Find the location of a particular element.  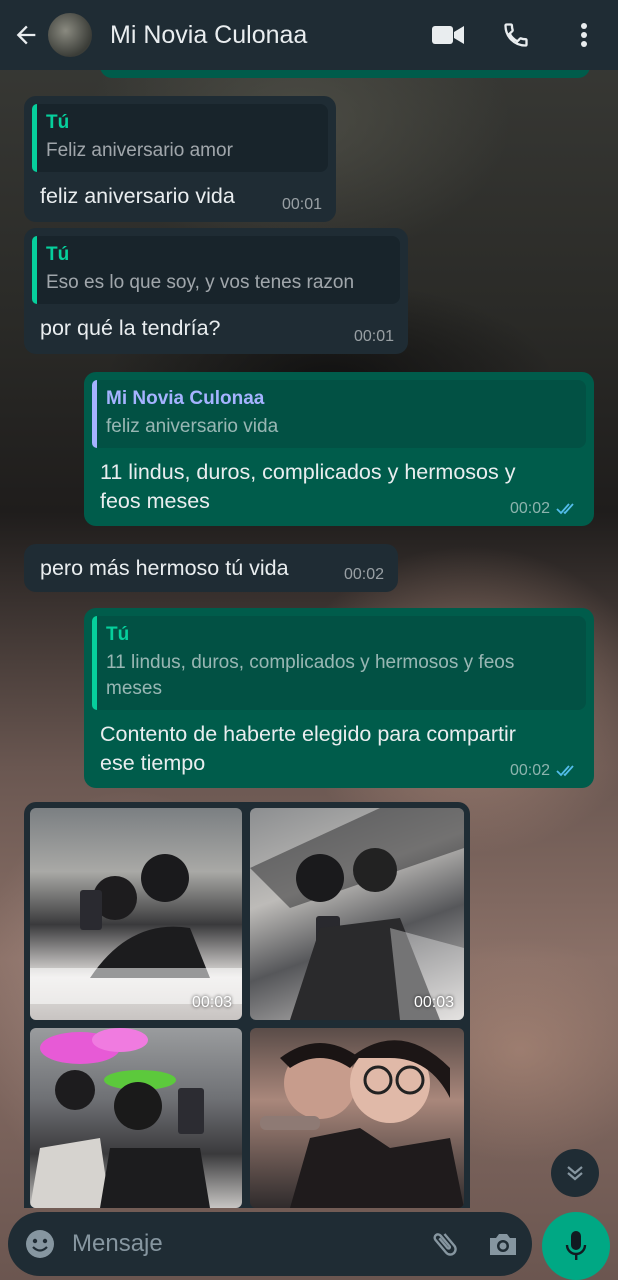

contact-name: Mi Novia Culonaa is located at coordinates (262, 35).